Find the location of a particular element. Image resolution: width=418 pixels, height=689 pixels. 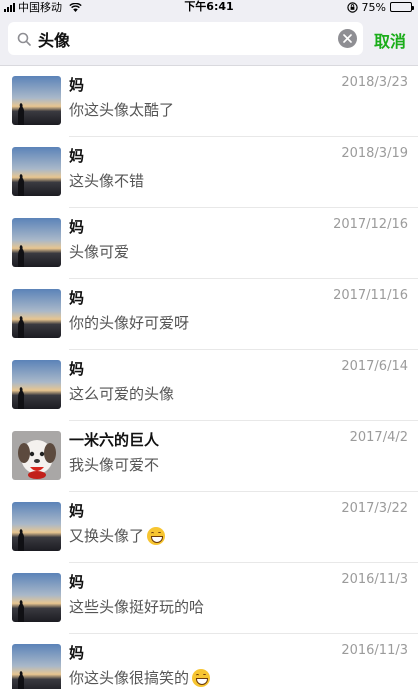

chat-result-item: 妈 2016/11/3 这些头像挺好玩的哈 is located at coordinates (209, 598).